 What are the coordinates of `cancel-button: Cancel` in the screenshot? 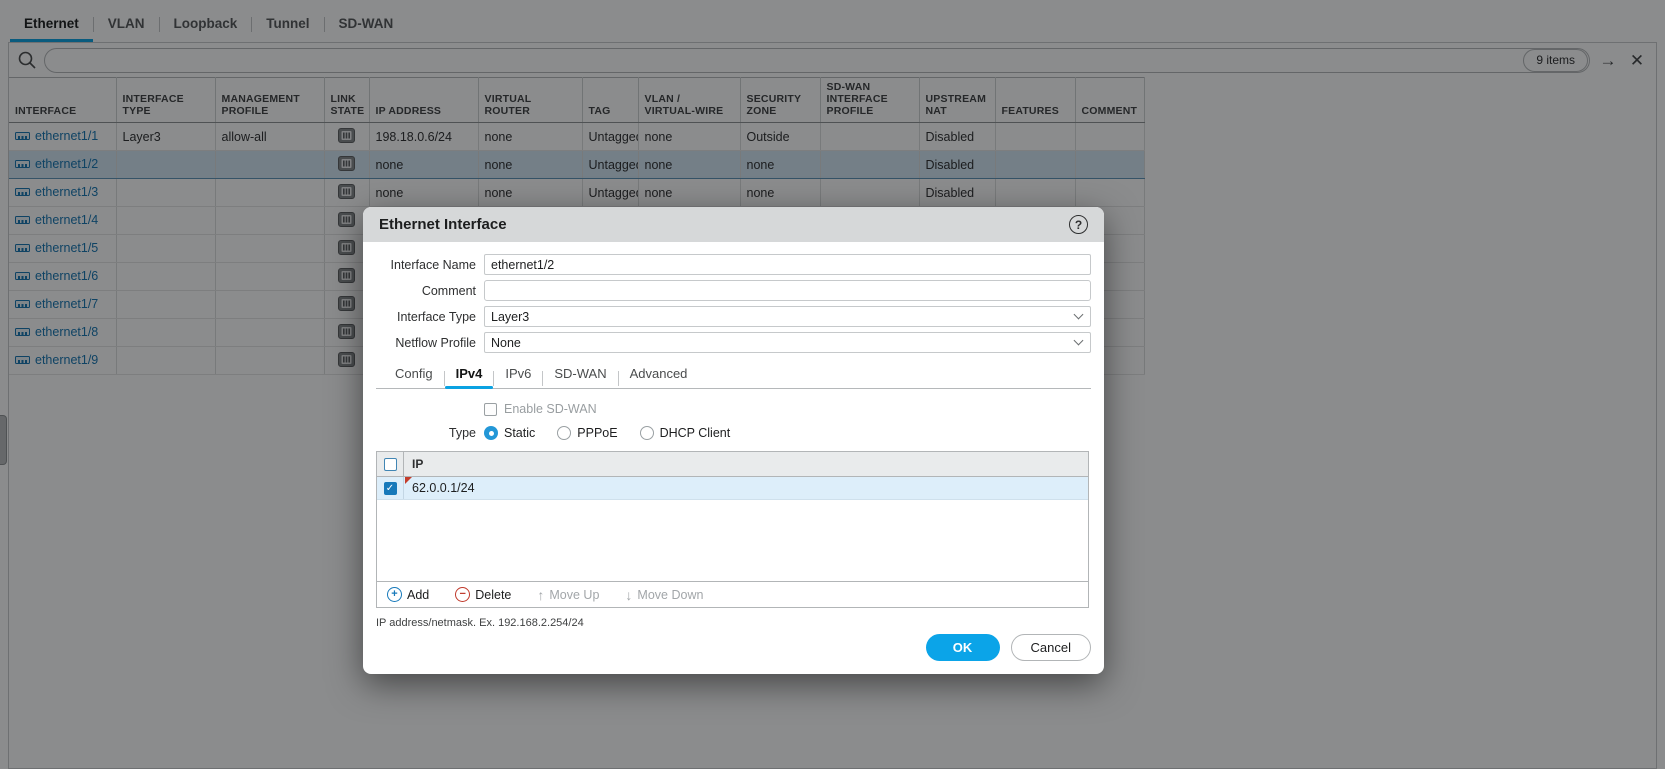 It's located at (1050, 647).